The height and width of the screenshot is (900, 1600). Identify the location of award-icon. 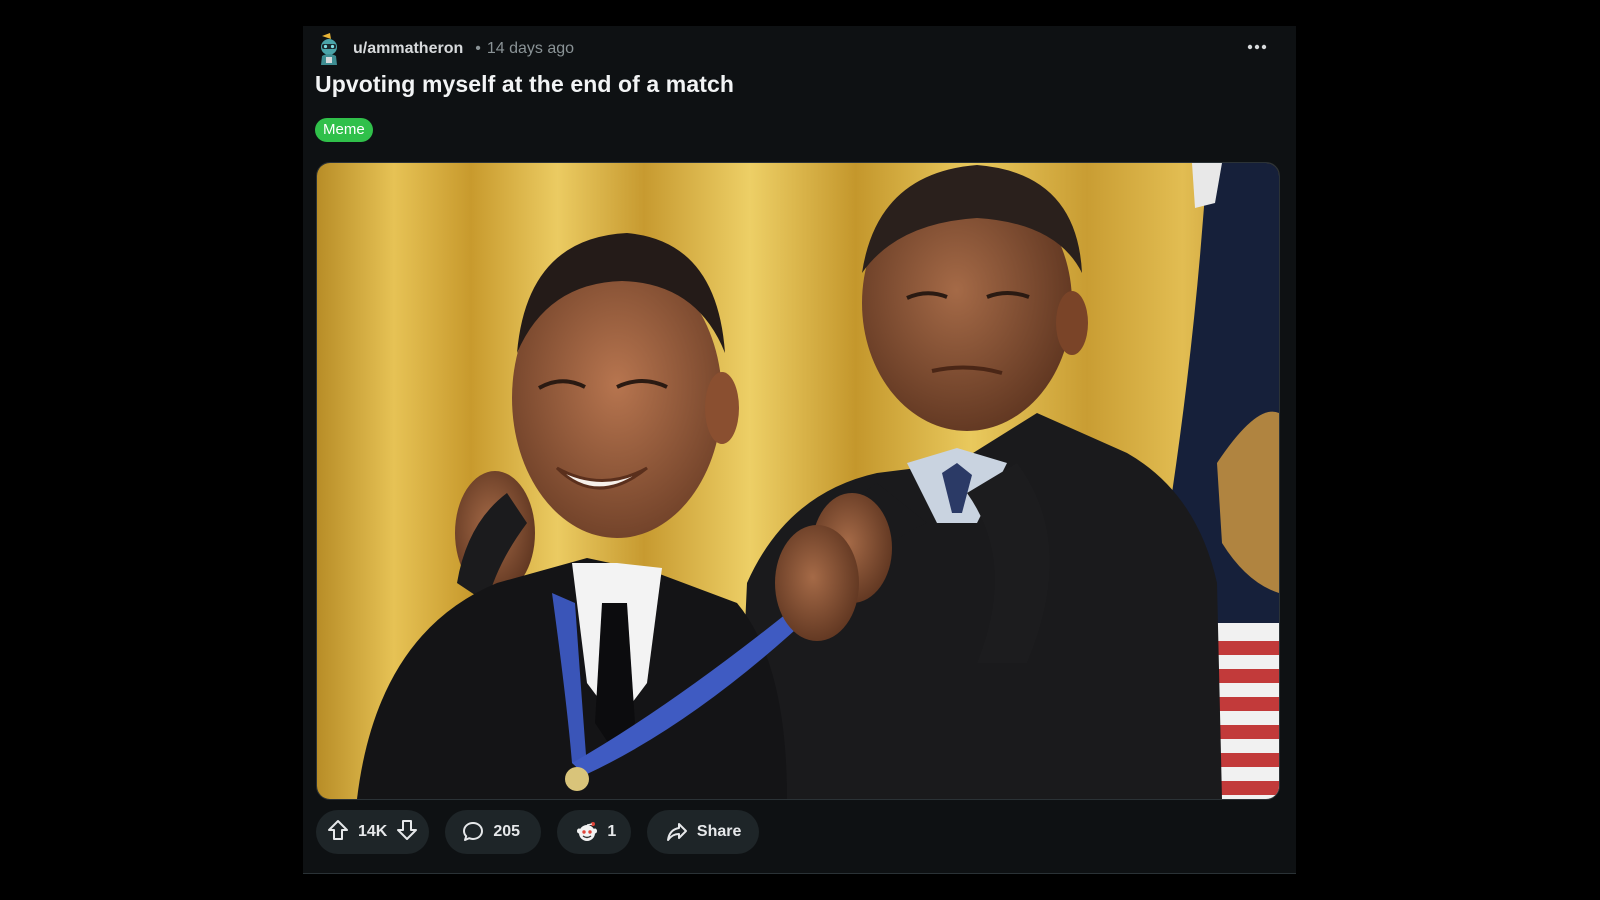
(587, 832).